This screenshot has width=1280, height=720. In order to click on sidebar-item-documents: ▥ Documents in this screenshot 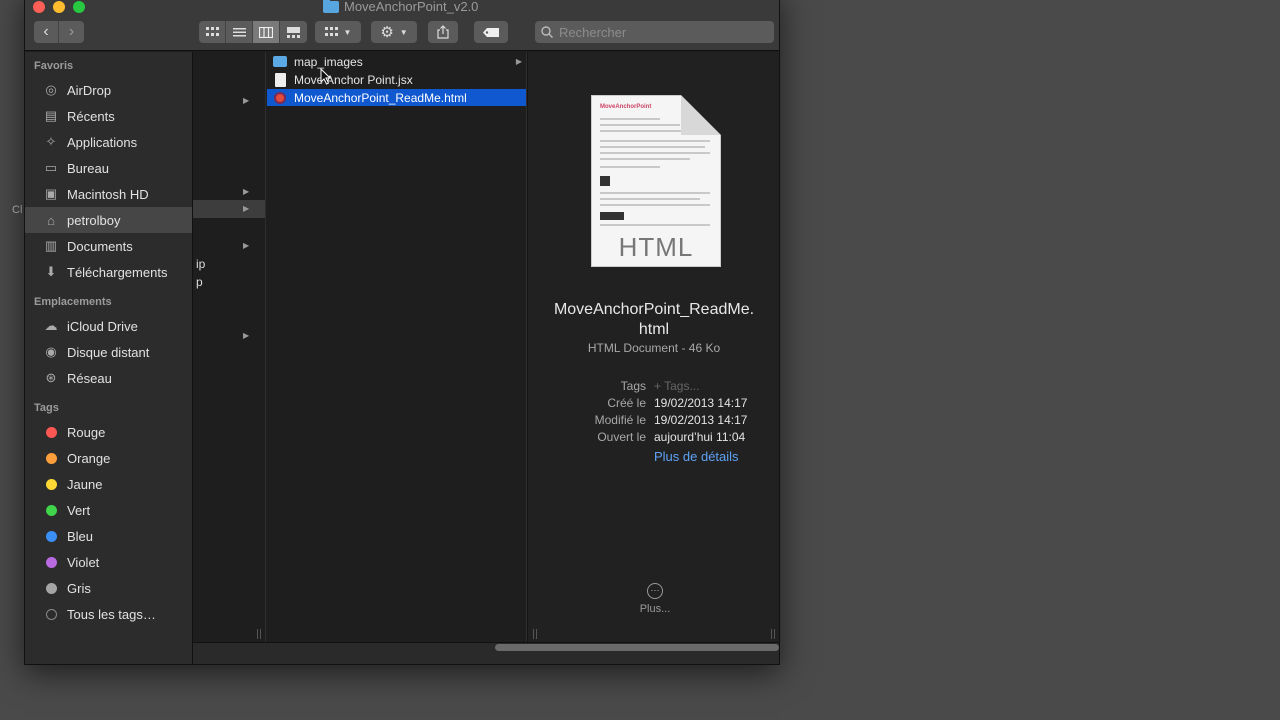, I will do `click(108, 246)`.